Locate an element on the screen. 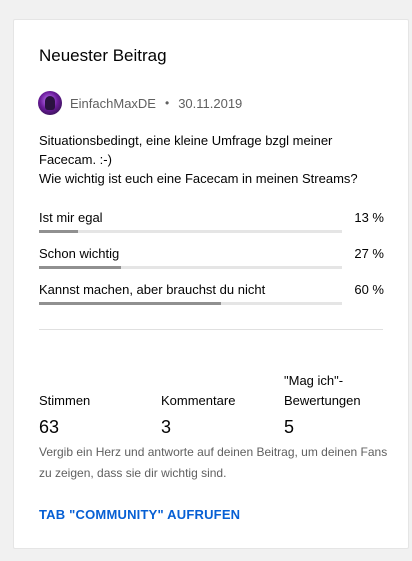  stat-comments: Kommentare 3 is located at coordinates (216, 402).